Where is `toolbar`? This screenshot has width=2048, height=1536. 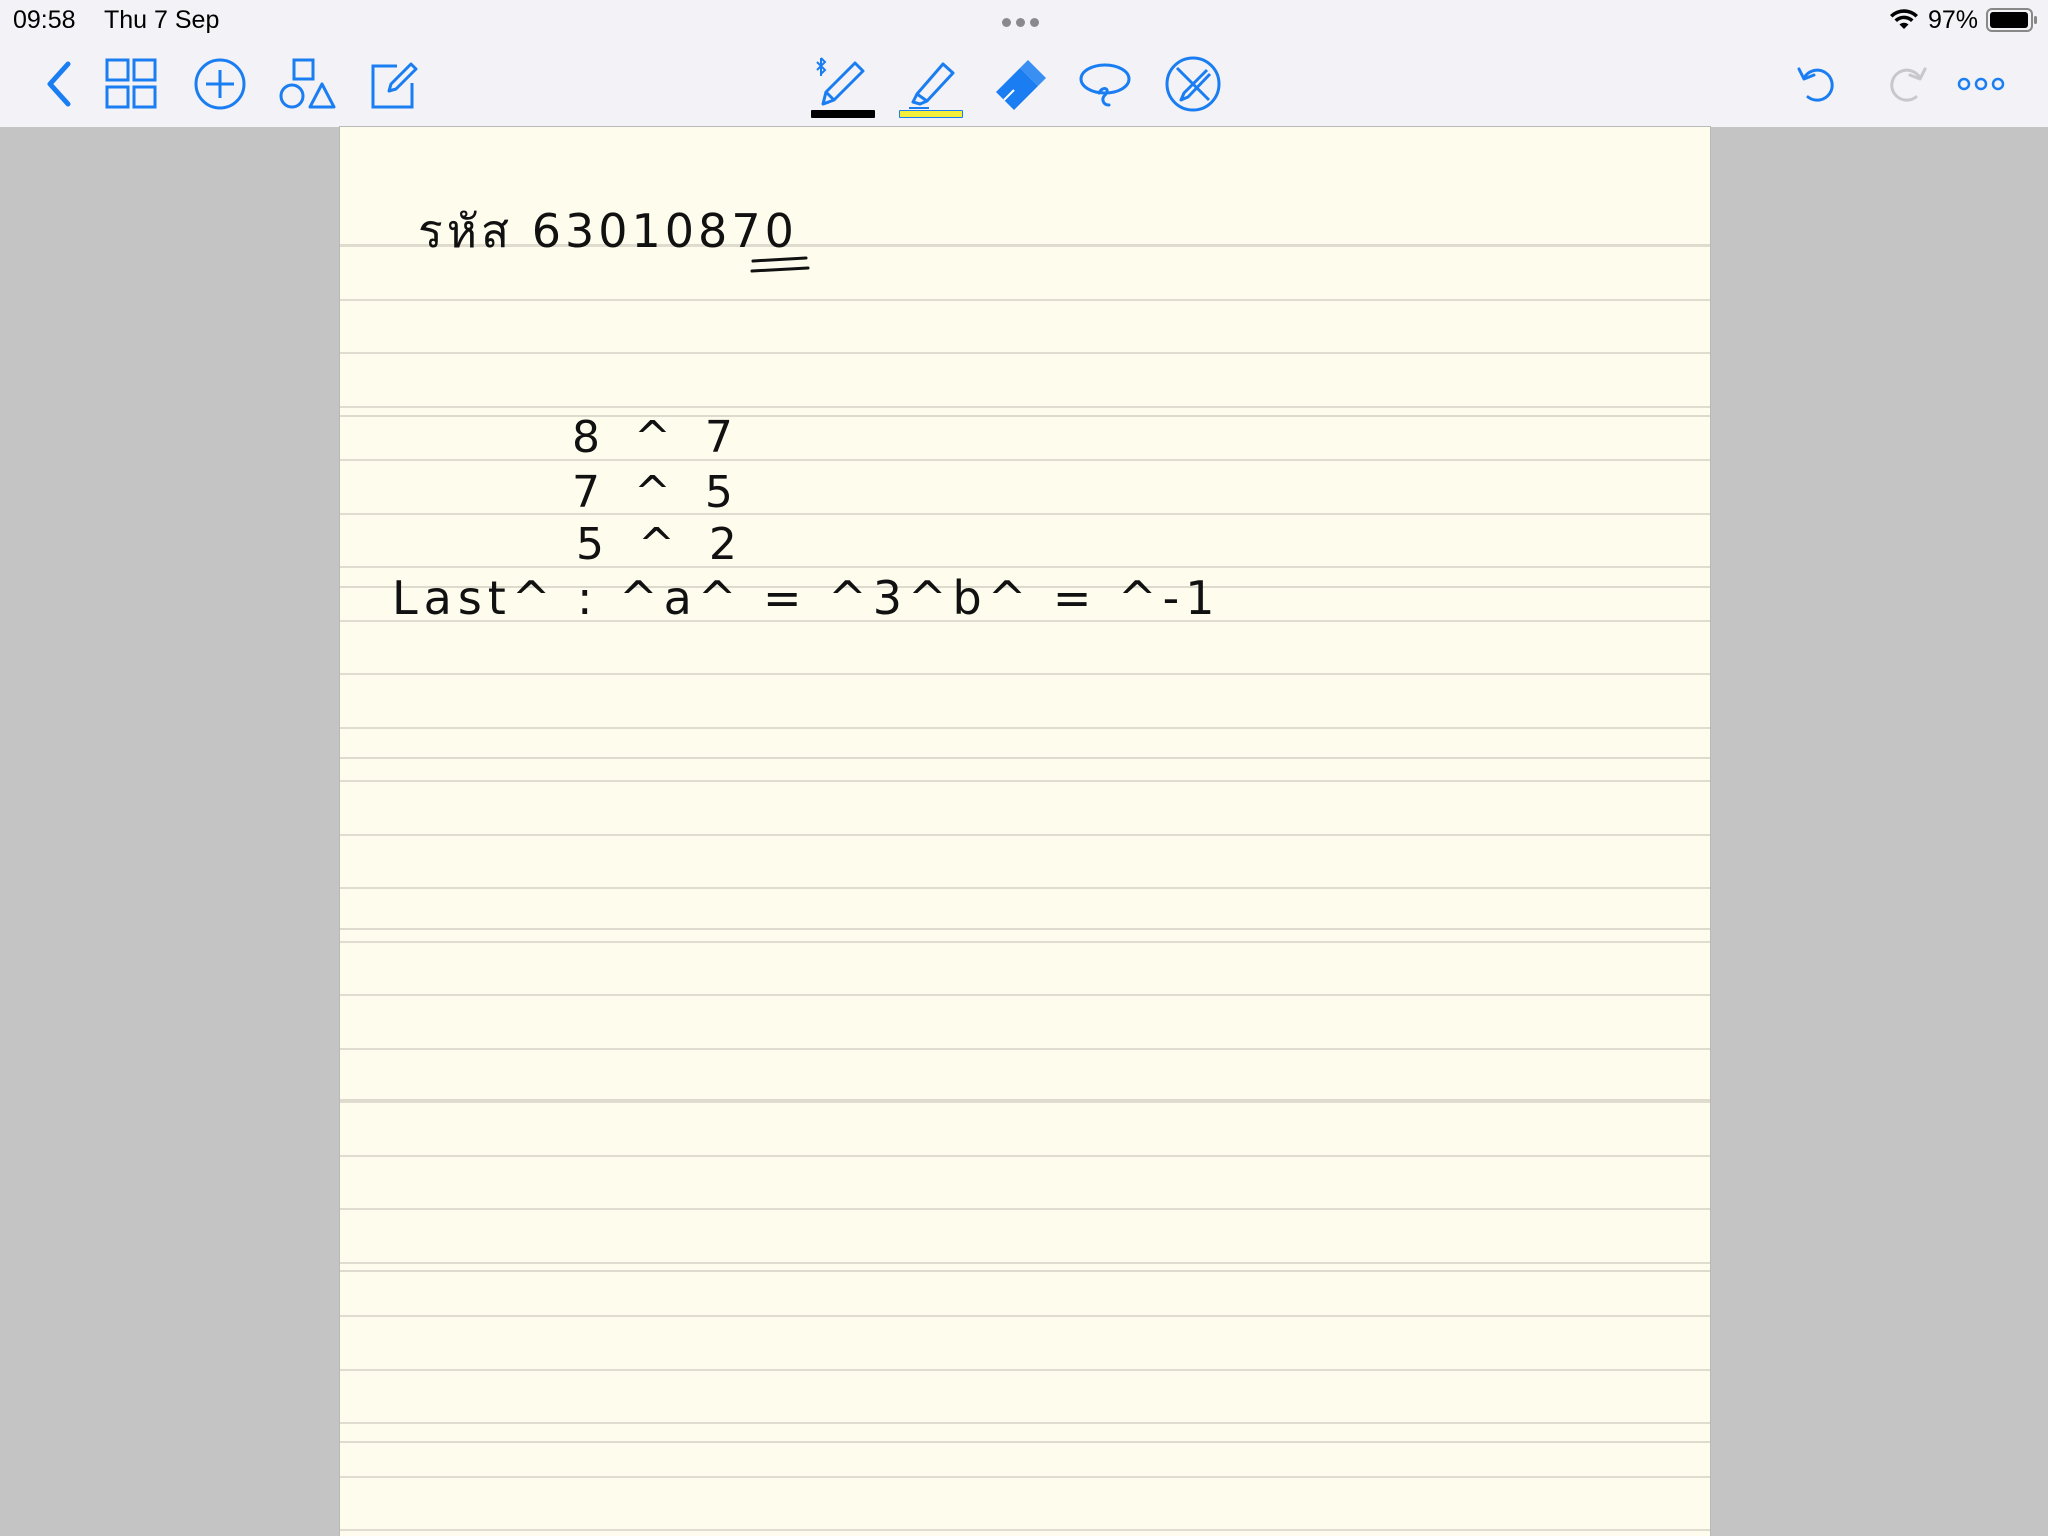
toolbar is located at coordinates (1024, 84).